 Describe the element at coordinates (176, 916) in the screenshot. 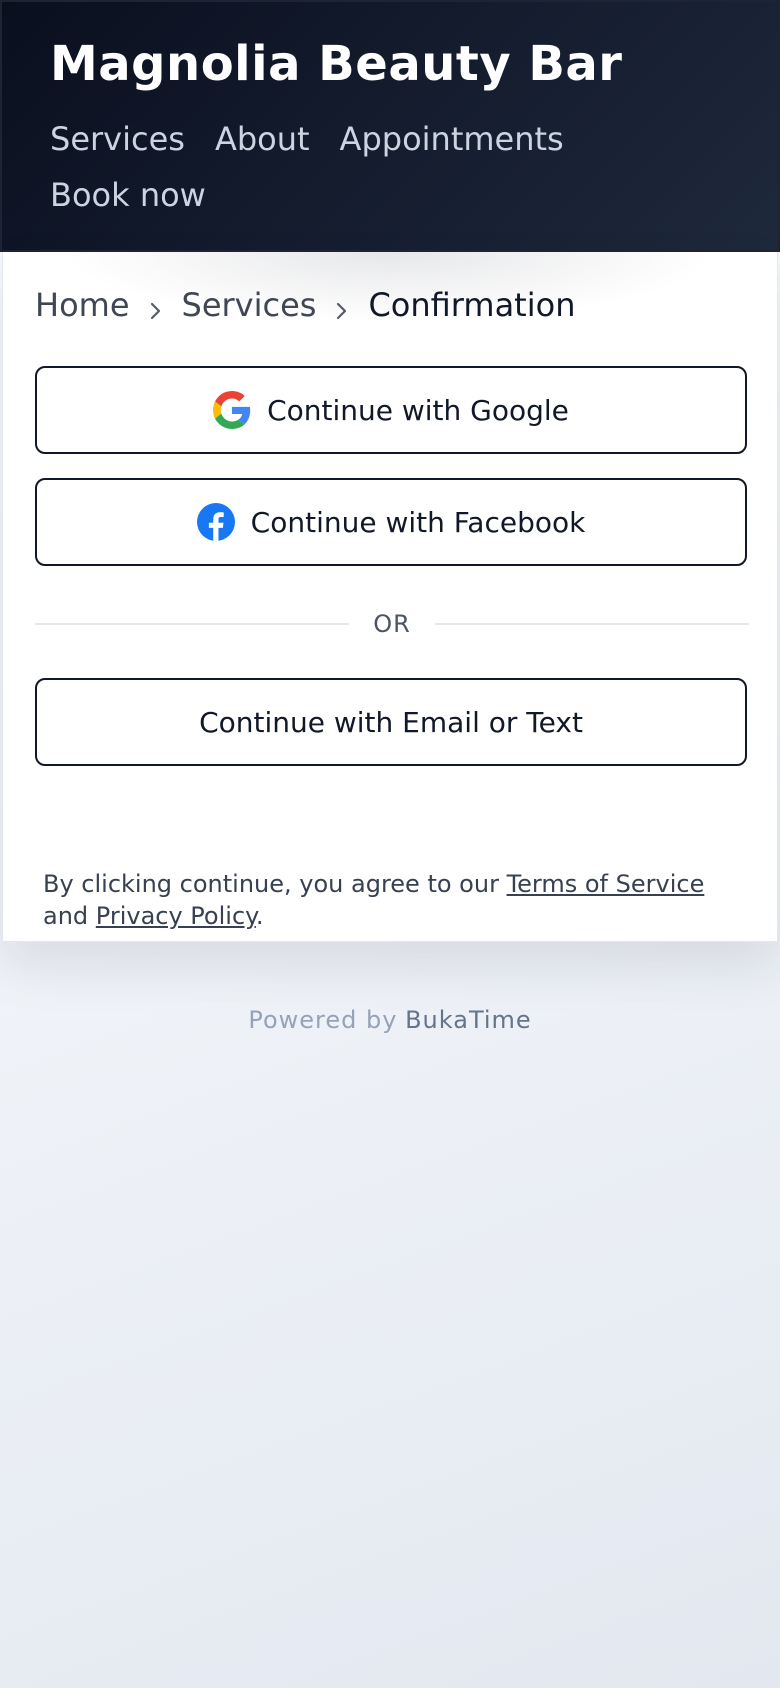

I see `privacy-policy-link: Privacy Policy` at that location.